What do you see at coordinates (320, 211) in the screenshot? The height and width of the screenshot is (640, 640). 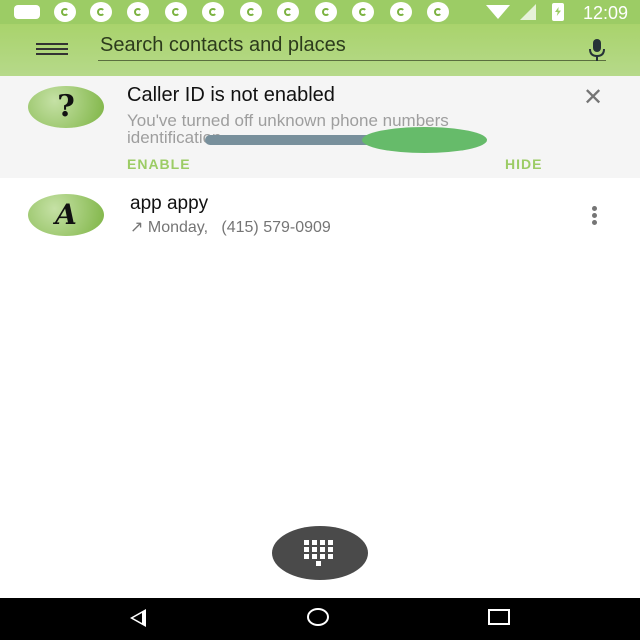 I see `call-log-row: A app appy ↗ Monday, (415) 579-0909` at bounding box center [320, 211].